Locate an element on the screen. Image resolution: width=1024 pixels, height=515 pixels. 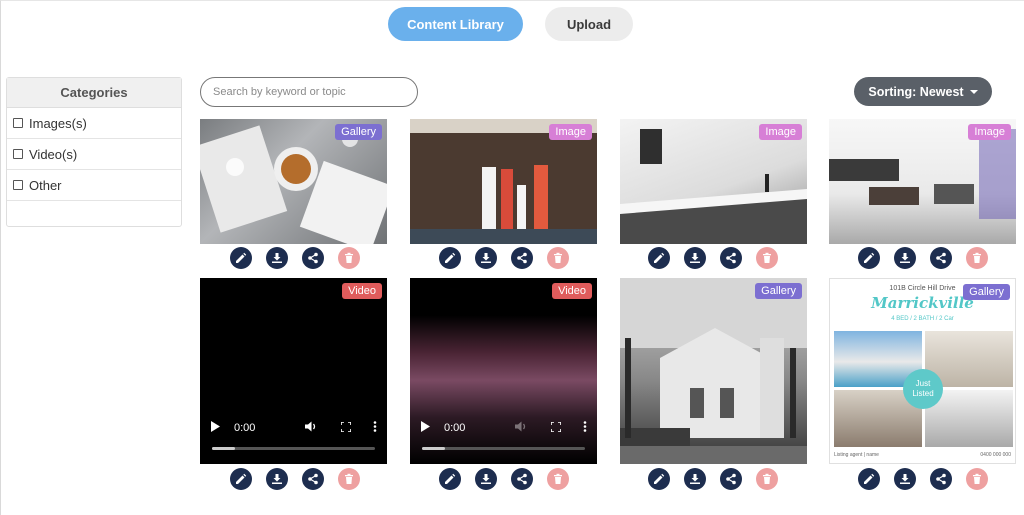
videos-checkbox is located at coordinates (18, 154).